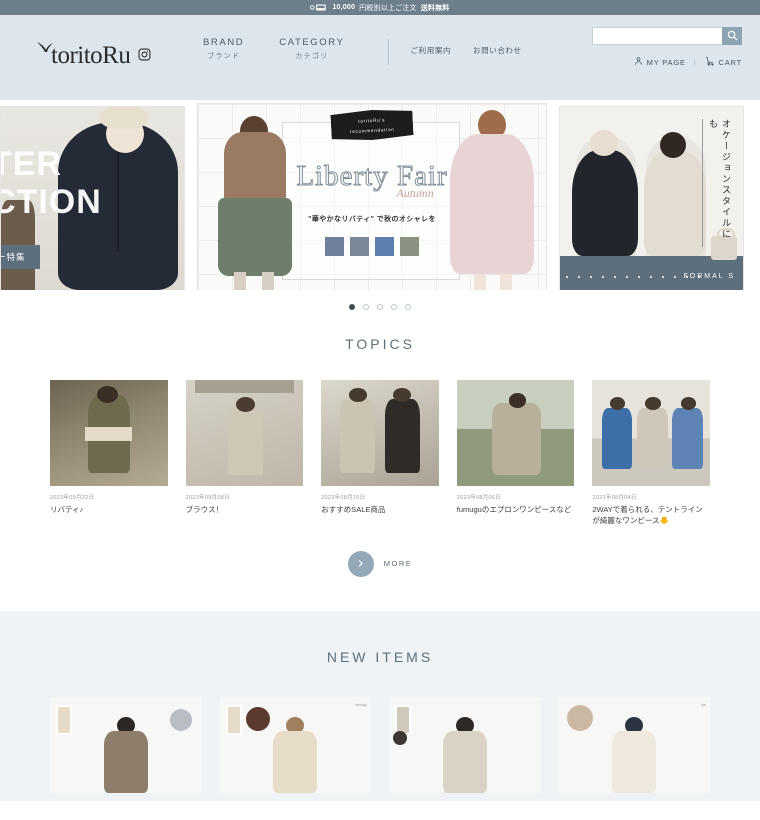 Image resolution: width=760 pixels, height=820 pixels. I want to click on search-icon, so click(732, 36).